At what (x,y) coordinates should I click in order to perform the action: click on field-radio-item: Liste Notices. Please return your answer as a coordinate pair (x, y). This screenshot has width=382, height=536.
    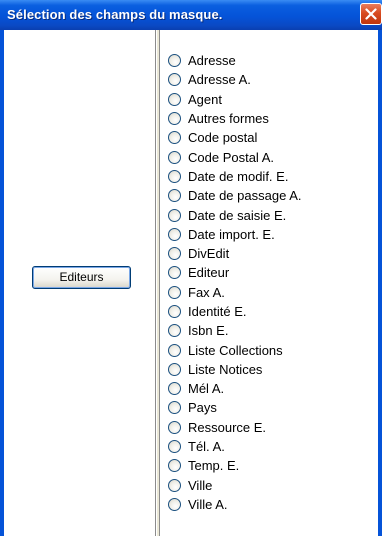
    Looking at the image, I should click on (234, 369).